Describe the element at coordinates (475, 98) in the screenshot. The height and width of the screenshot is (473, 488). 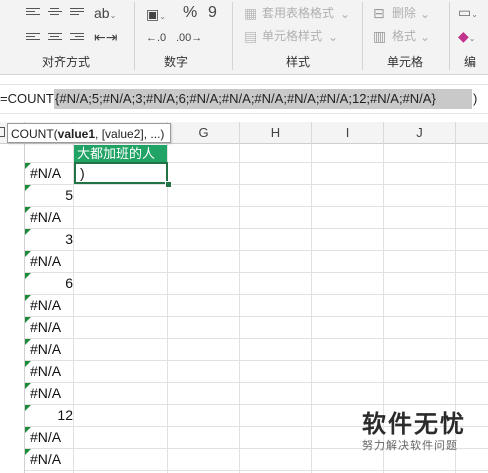
I see `formula-suffix: )` at that location.